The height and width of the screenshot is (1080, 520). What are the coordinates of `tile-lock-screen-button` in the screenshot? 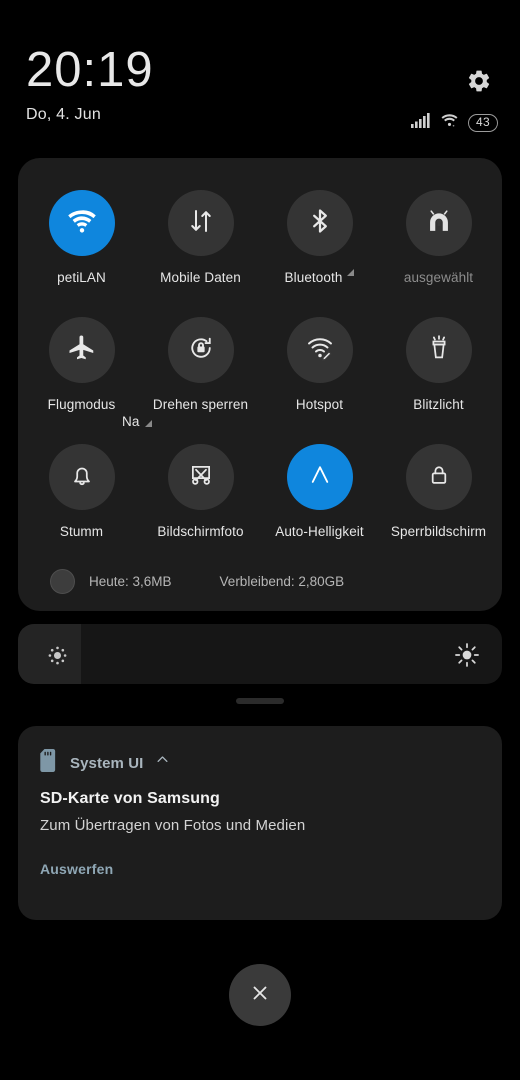 It's located at (438, 477).